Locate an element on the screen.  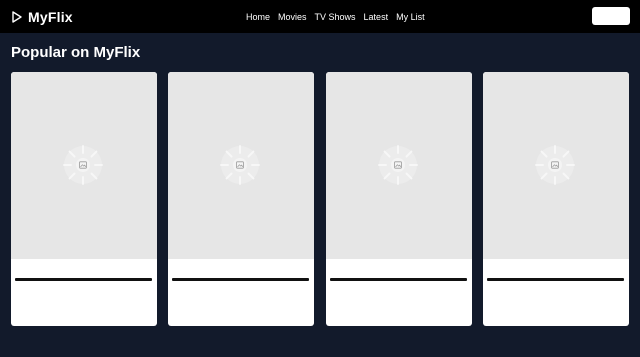
brand-logo: MyFlix is located at coordinates (42, 17).